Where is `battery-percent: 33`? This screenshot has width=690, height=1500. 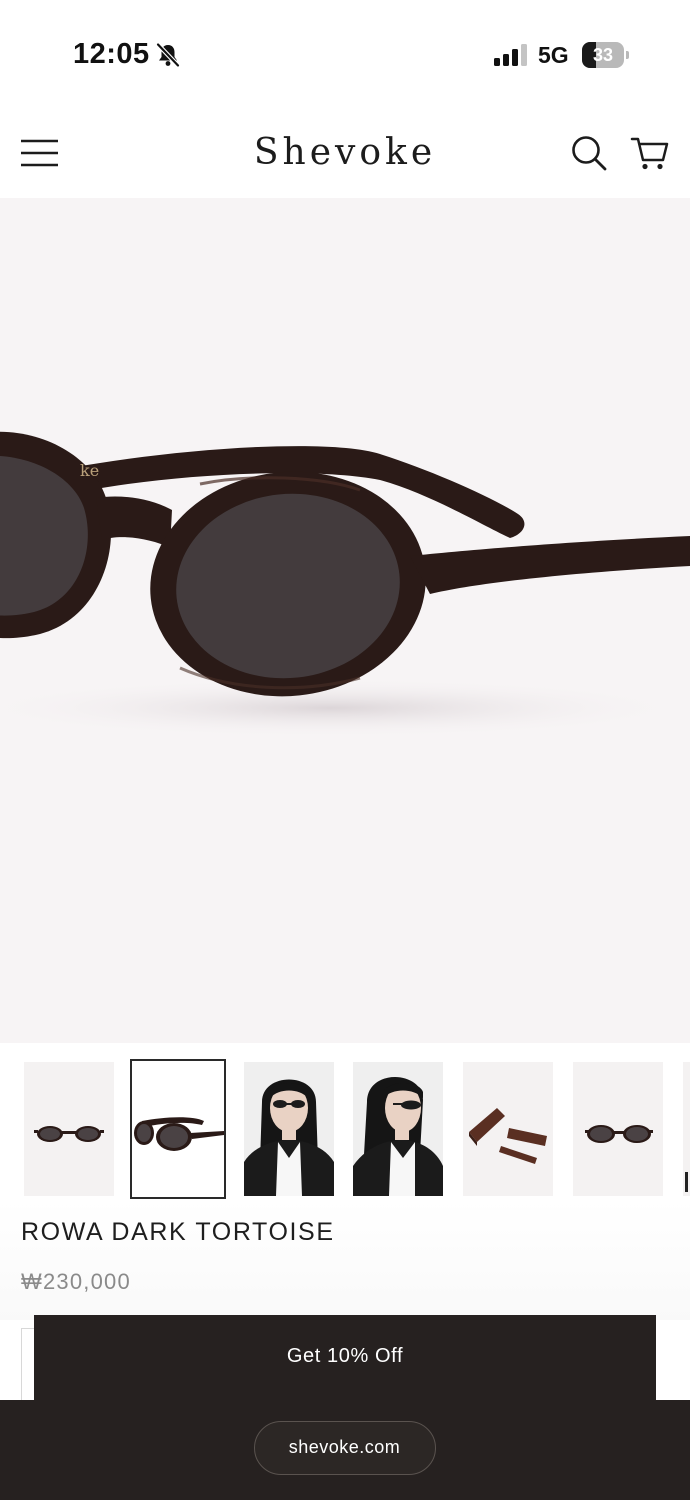
battery-percent: 33 is located at coordinates (603, 55).